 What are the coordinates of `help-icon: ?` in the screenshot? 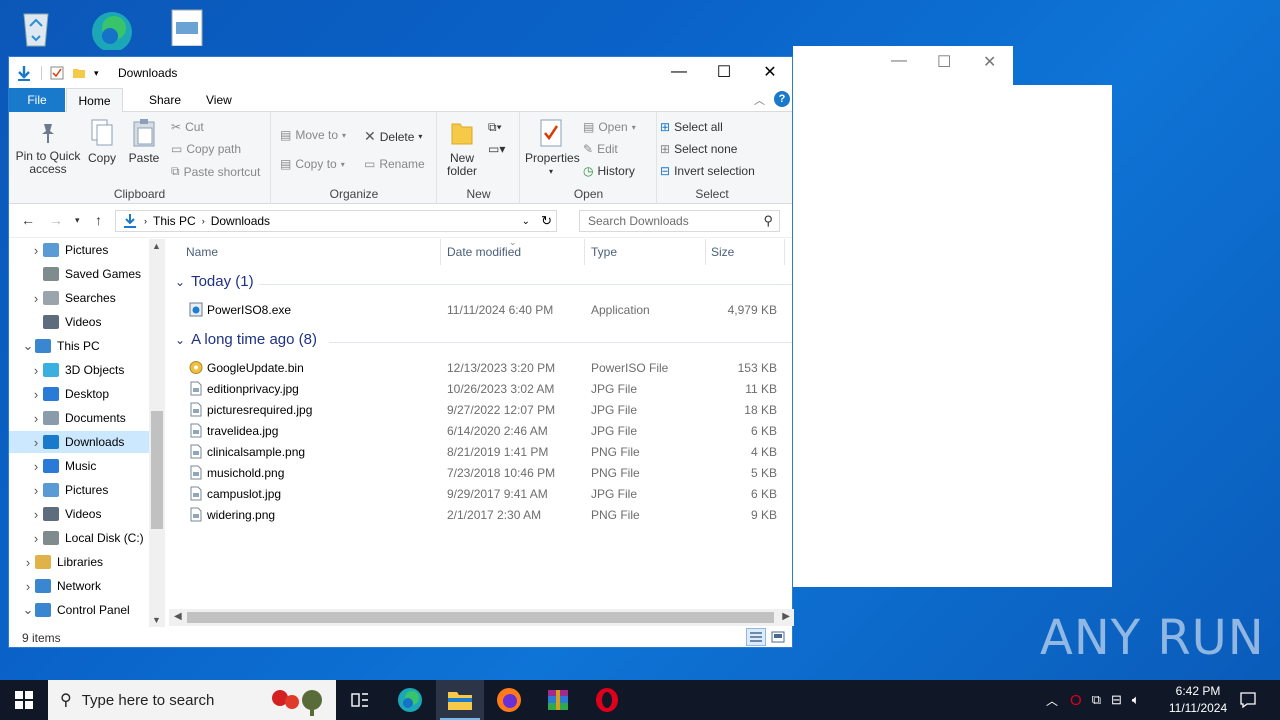 It's located at (782, 99).